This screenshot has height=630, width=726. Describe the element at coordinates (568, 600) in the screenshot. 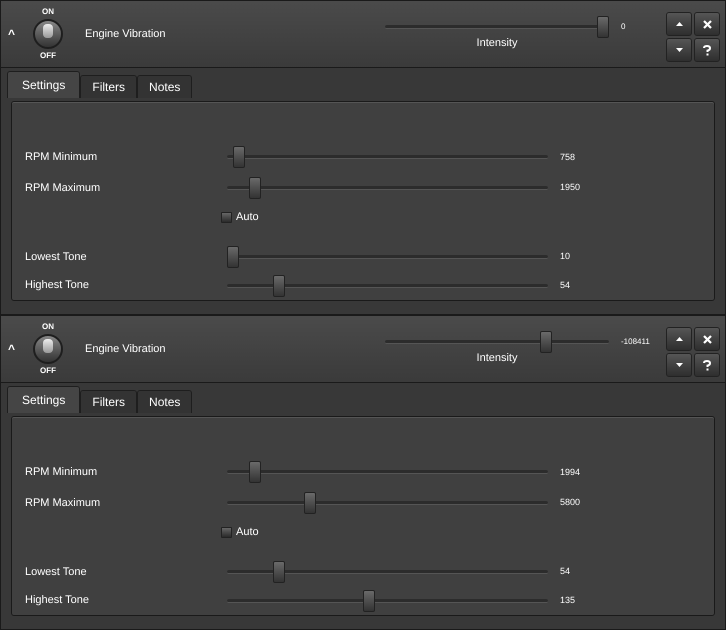

I see `slider-value: 135` at that location.